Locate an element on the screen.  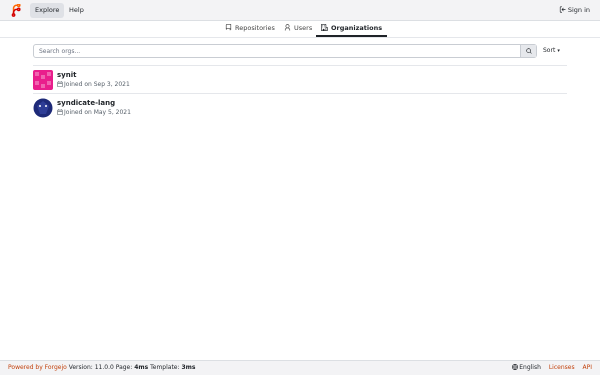
tab-organizations: Organizations is located at coordinates (352, 29).